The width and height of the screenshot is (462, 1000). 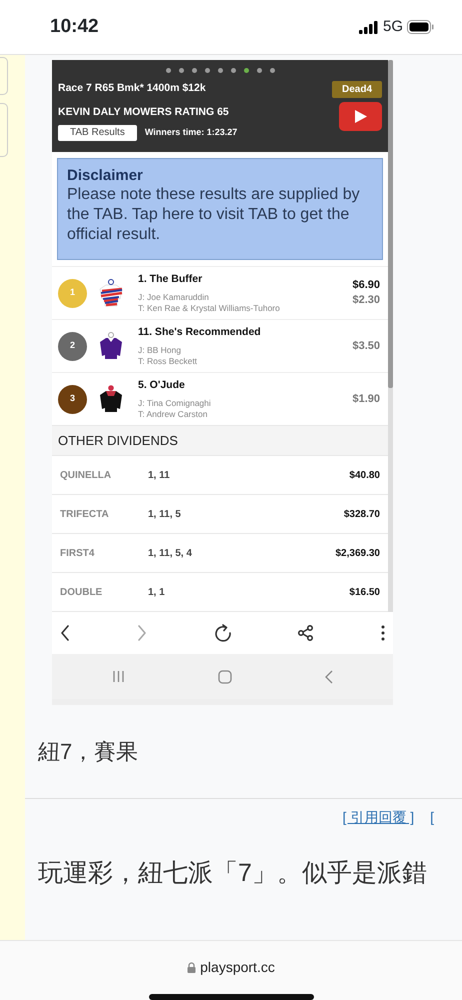 I want to click on trainer-name: T: Andrew Carston, so click(x=173, y=414).